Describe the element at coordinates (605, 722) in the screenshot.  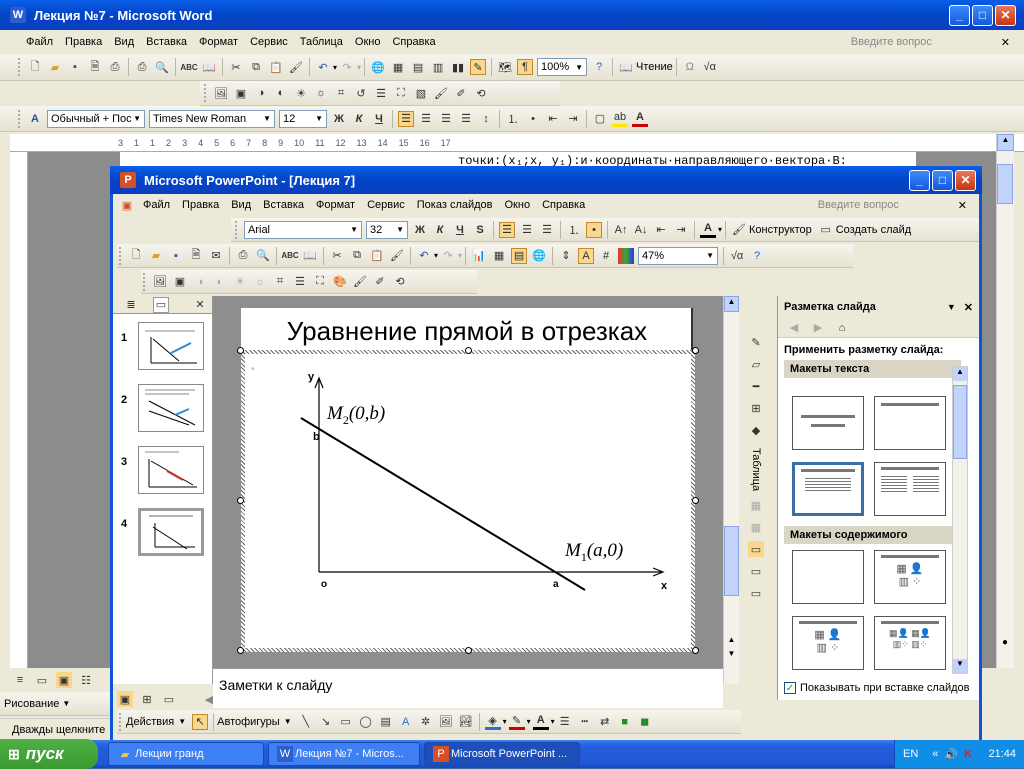
I see `arrow-style-icon: ⇄` at that location.